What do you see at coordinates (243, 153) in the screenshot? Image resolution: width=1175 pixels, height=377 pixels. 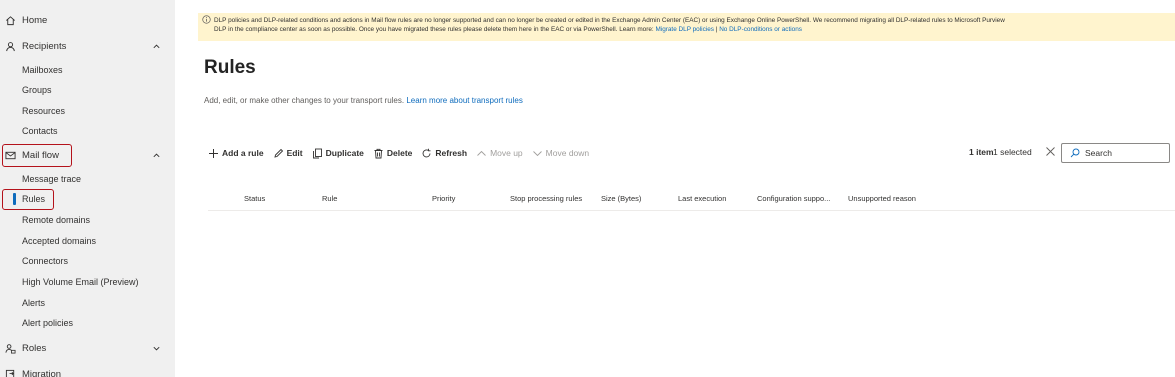 I see `button-label: Add a rule` at bounding box center [243, 153].